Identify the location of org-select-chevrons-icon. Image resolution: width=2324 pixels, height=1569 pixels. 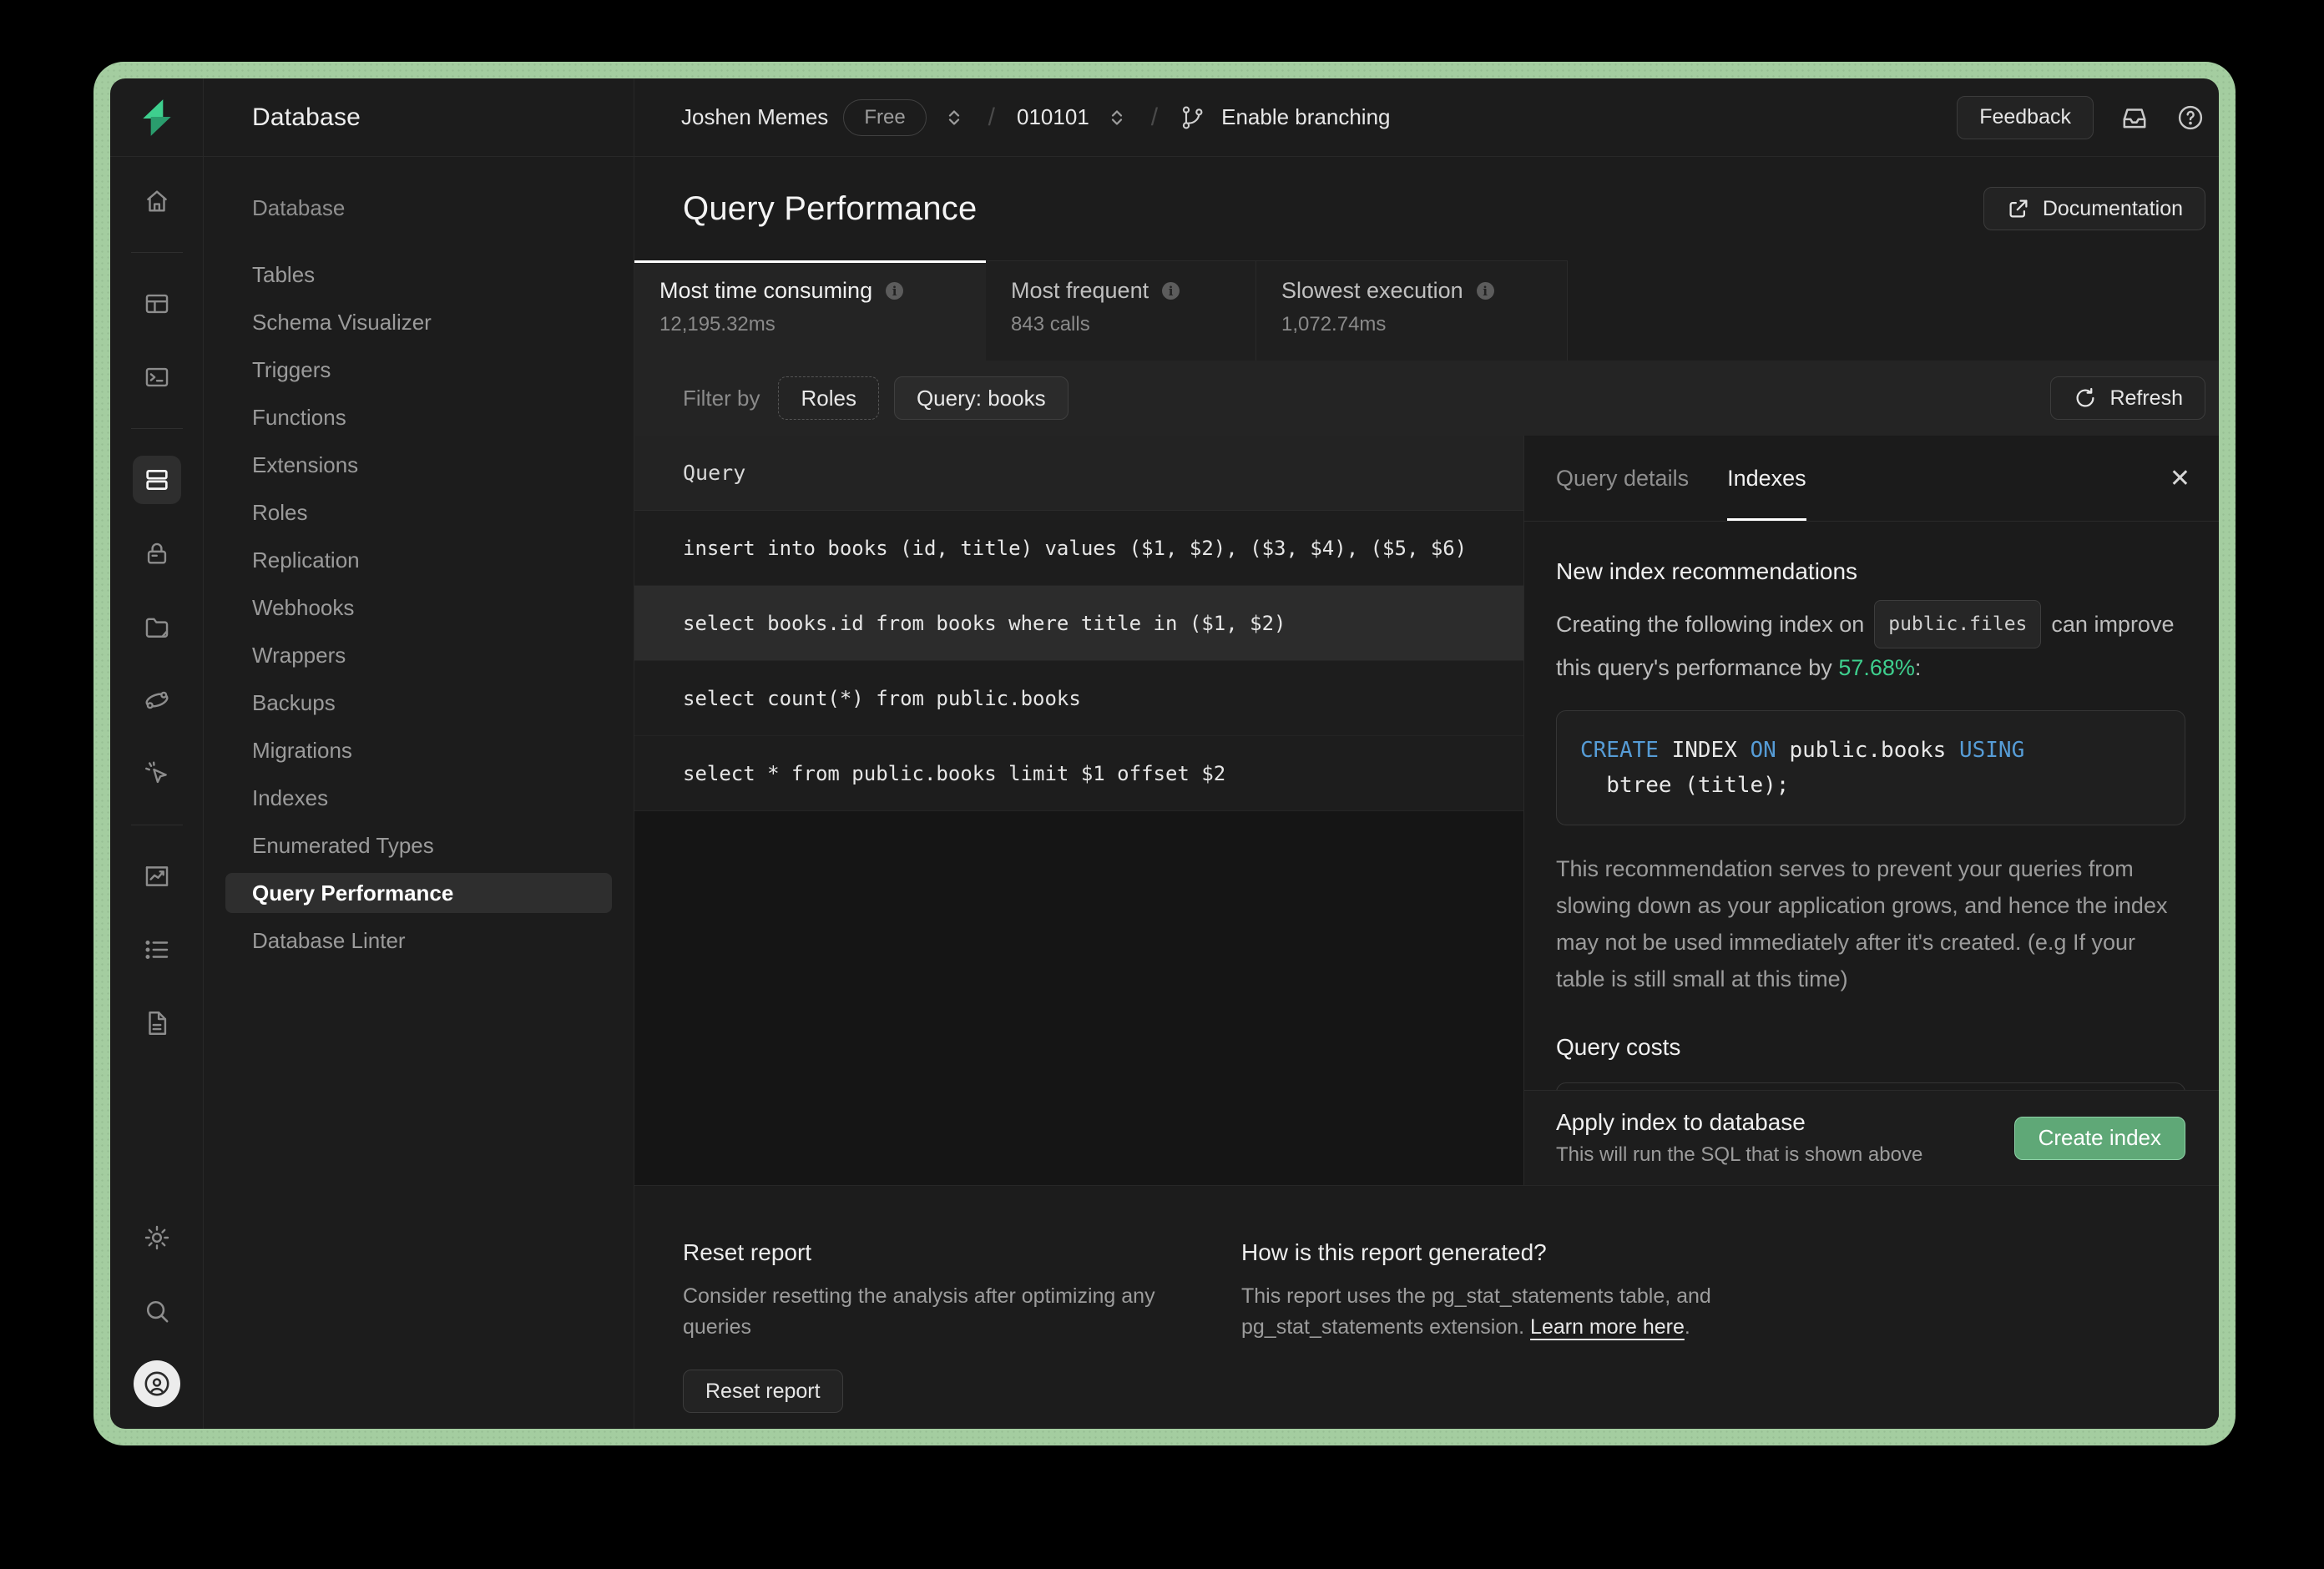
(954, 117).